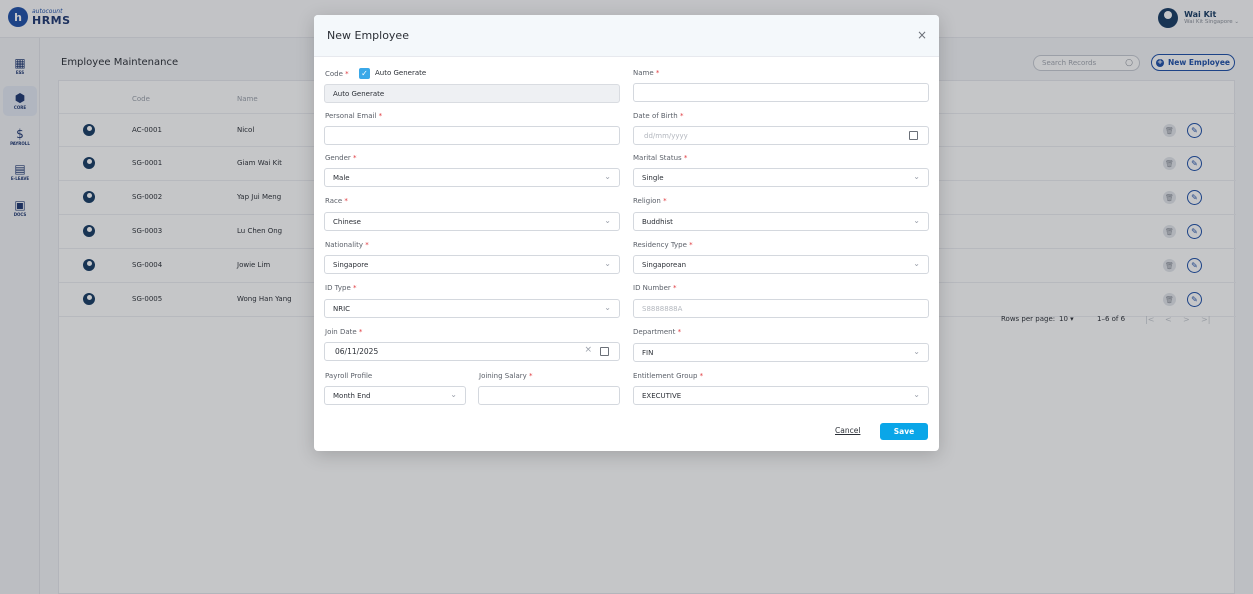 This screenshot has width=1253, height=594. Describe the element at coordinates (652, 288) in the screenshot. I see `id-number-label-text: ID Number` at that location.